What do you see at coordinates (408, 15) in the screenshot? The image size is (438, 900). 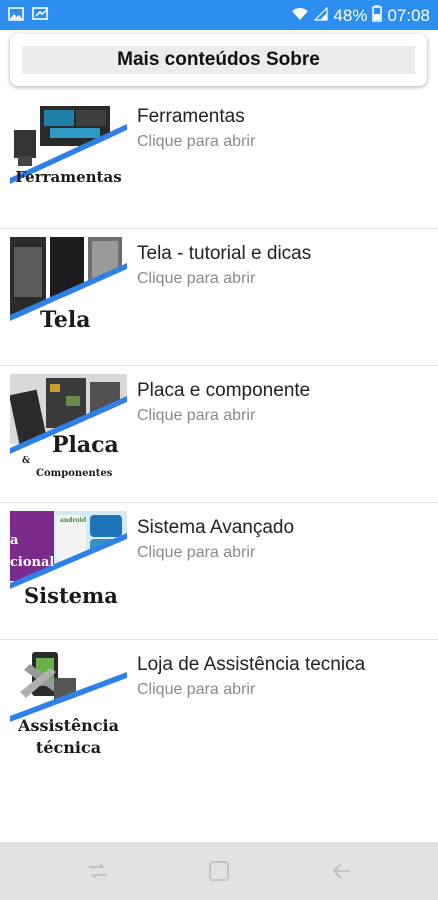 I see `clock: 07:08` at bounding box center [408, 15].